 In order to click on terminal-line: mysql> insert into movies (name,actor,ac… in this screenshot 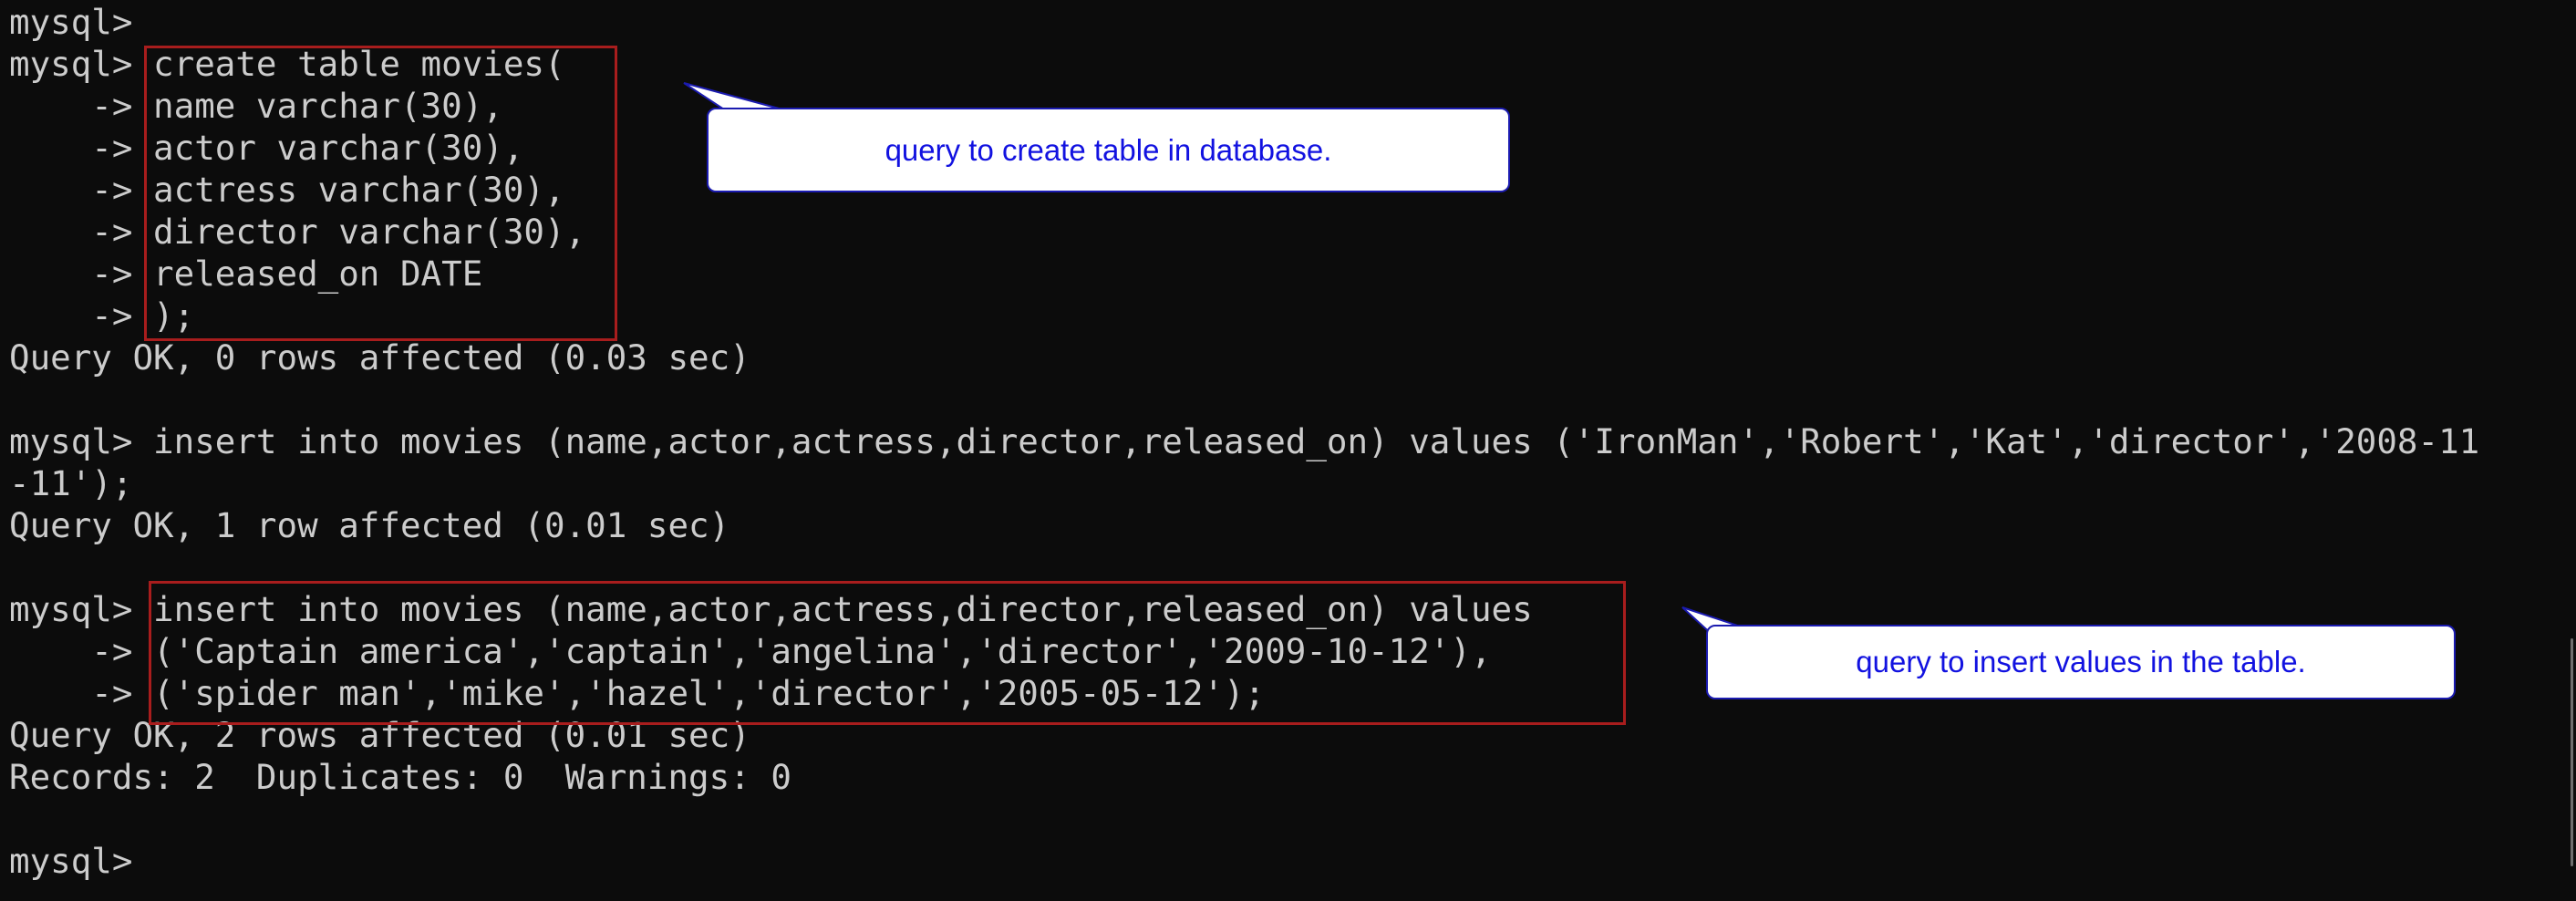, I will do `click(1244, 441)`.